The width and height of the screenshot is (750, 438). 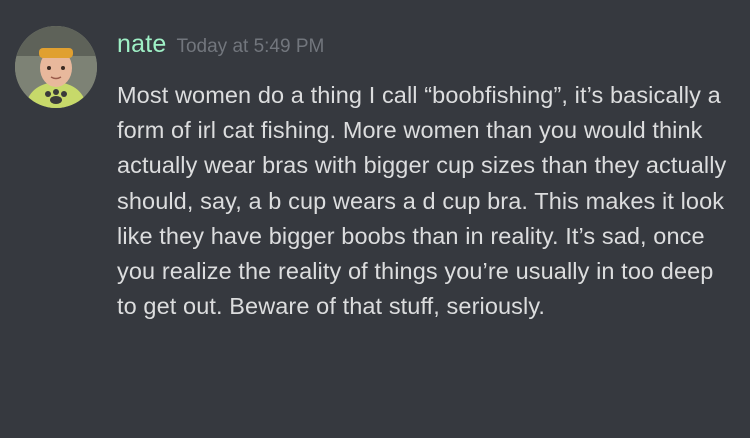 I want to click on message-header: nate Today at 5:49 PM, so click(x=427, y=50).